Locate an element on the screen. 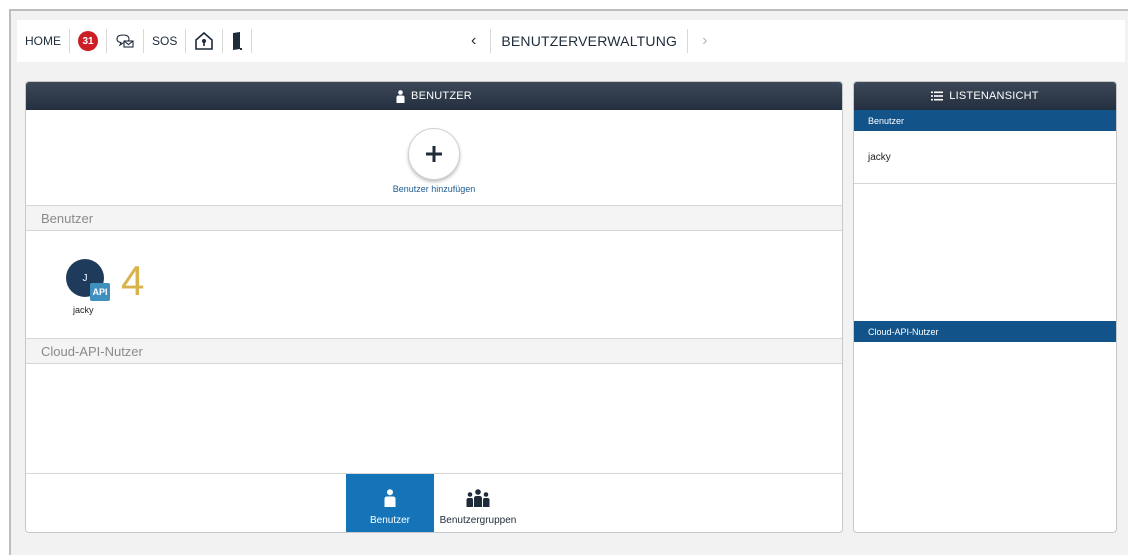 The height and width of the screenshot is (557, 1133). messages-button is located at coordinates (125, 41).